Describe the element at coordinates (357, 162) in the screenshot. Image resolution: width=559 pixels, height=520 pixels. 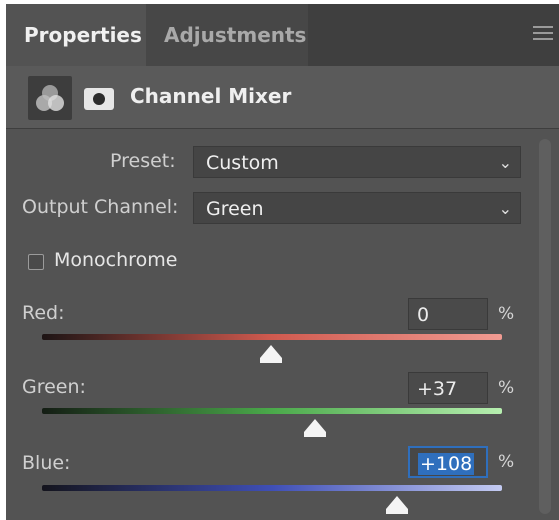
I see `preset-dropdown: Custom ⌄` at that location.